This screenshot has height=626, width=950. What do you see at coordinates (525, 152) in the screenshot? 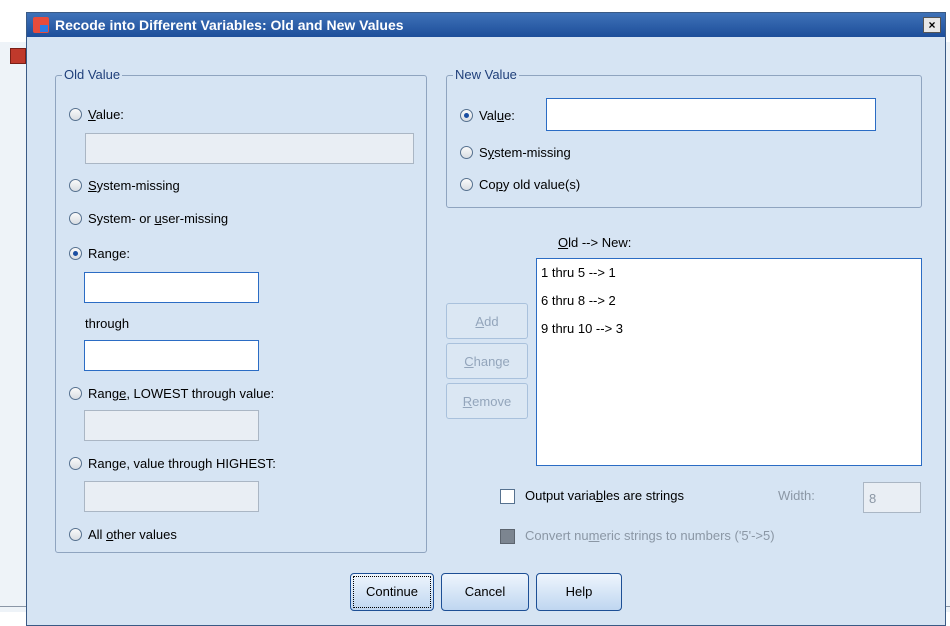
I see `new-system-missing-label: System-missing` at bounding box center [525, 152].